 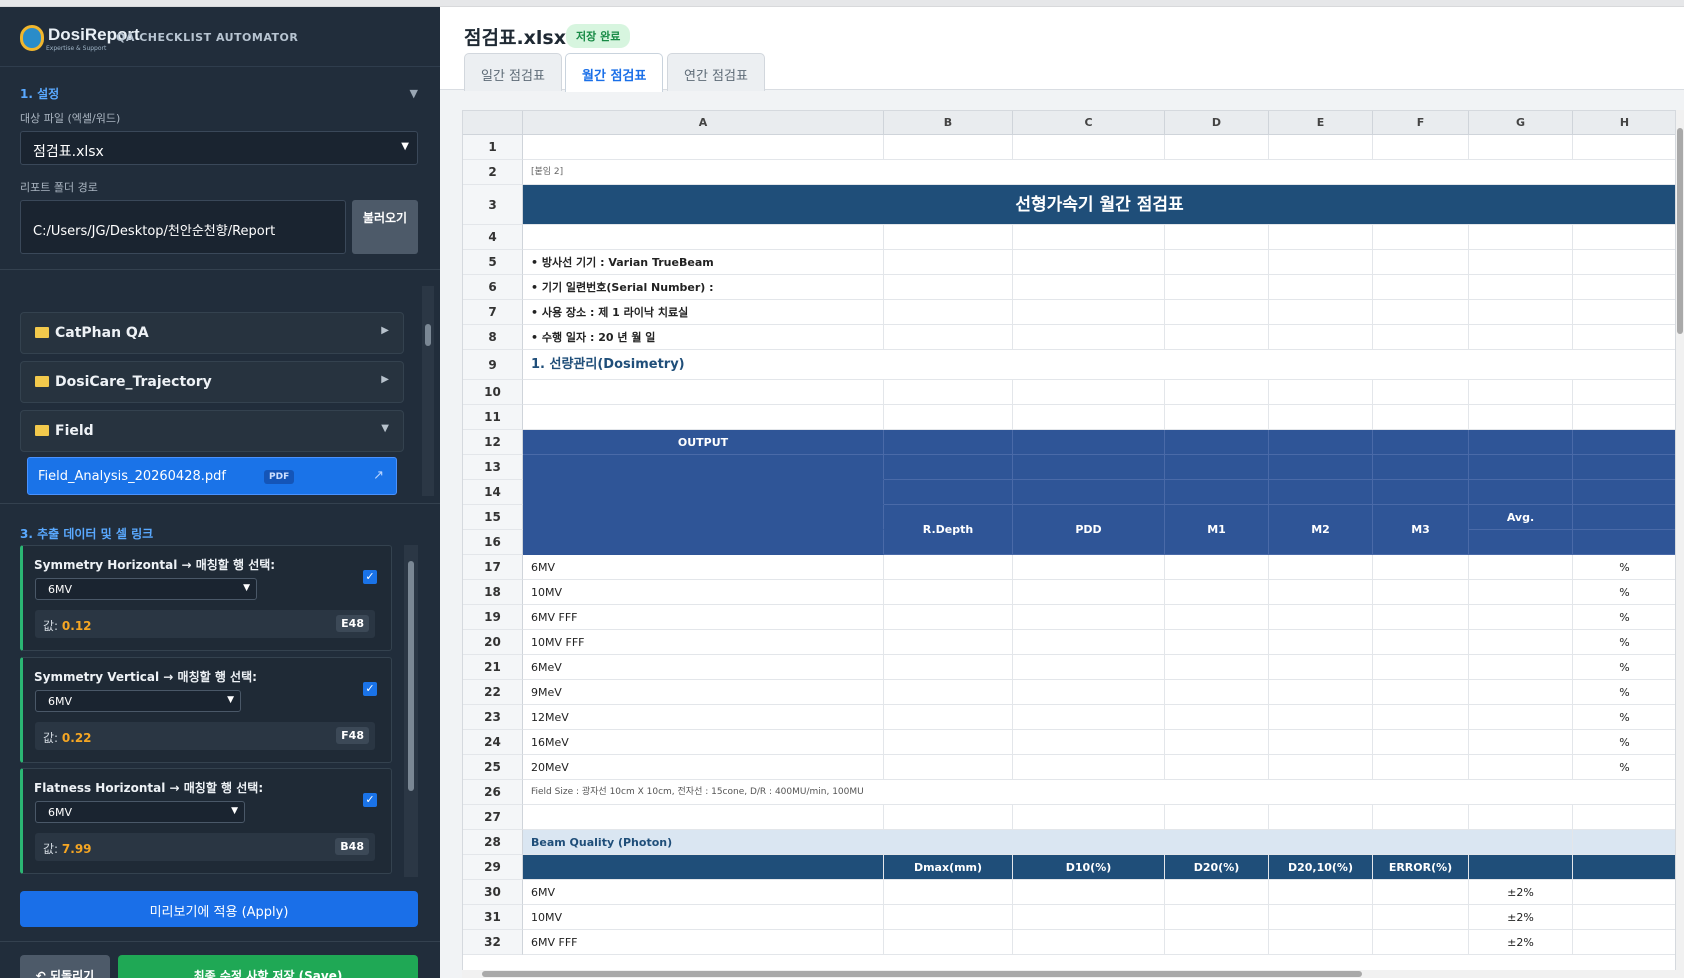 I want to click on tree-scrollbar, so click(x=428, y=391).